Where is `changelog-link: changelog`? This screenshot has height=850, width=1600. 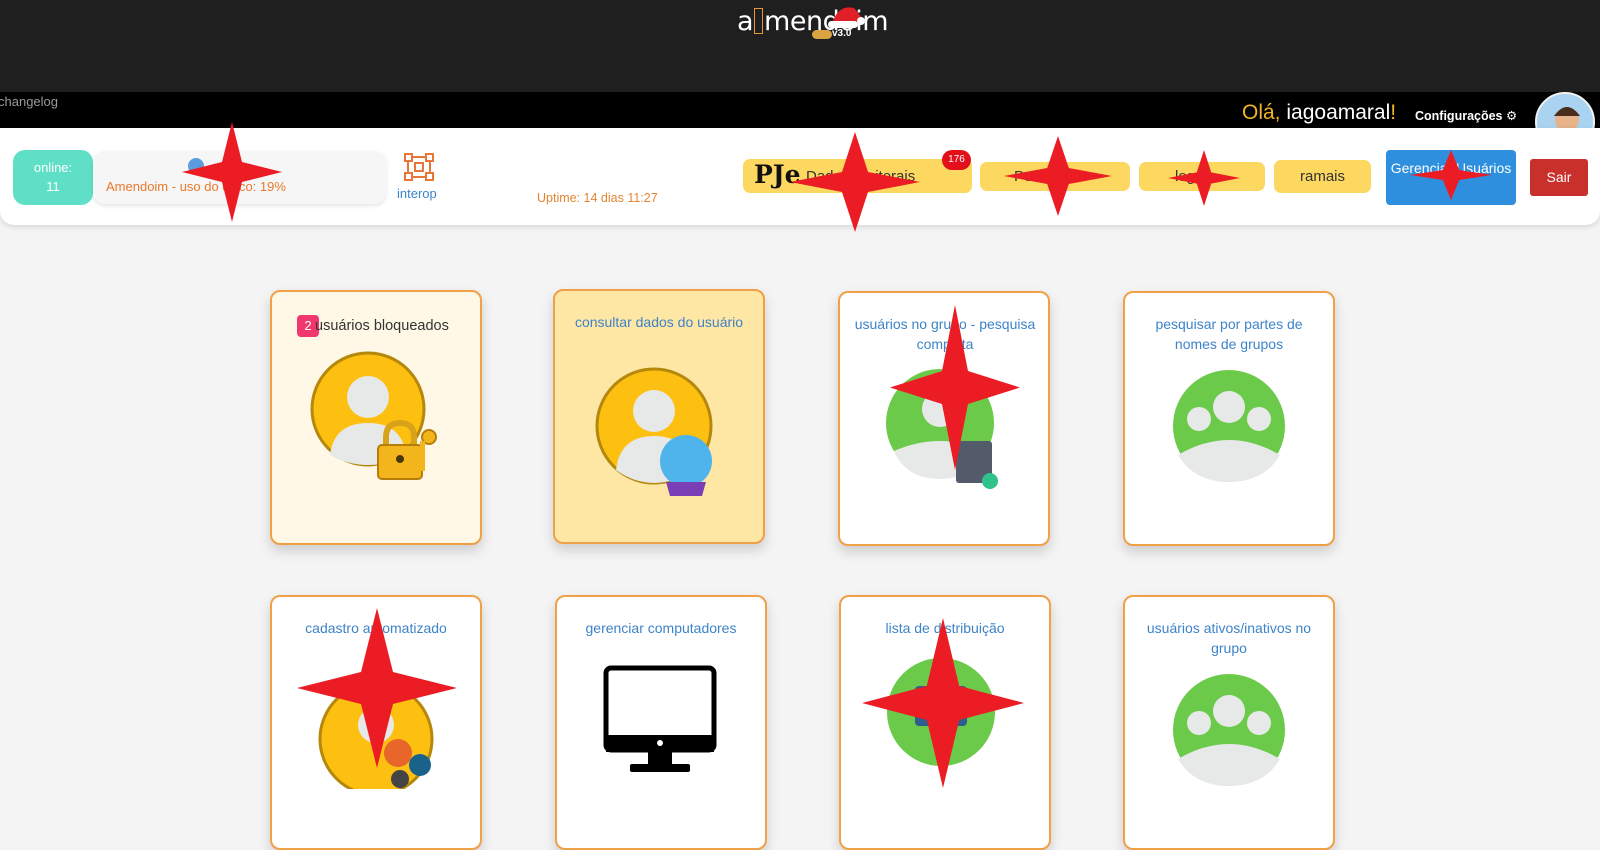 changelog-link: changelog is located at coordinates (29, 101).